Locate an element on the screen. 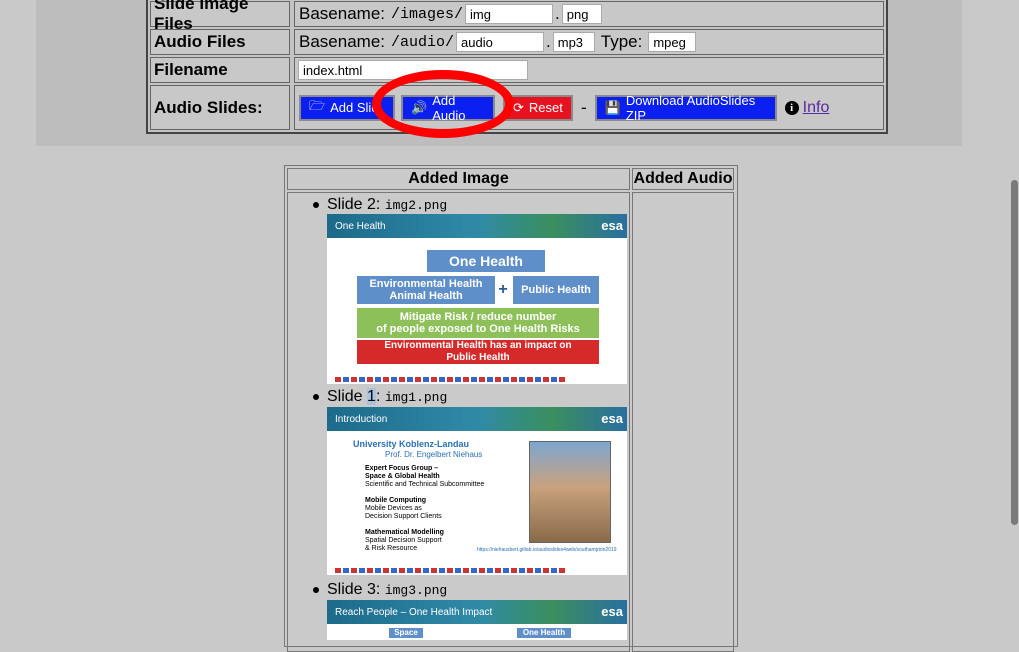  slide-label-prefix: Slide is located at coordinates (347, 396).